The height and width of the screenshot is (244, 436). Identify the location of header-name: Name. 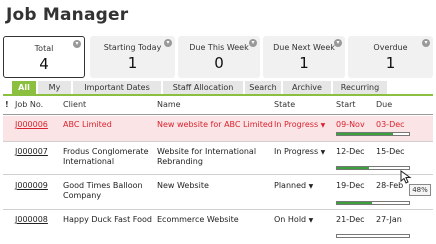
(169, 104).